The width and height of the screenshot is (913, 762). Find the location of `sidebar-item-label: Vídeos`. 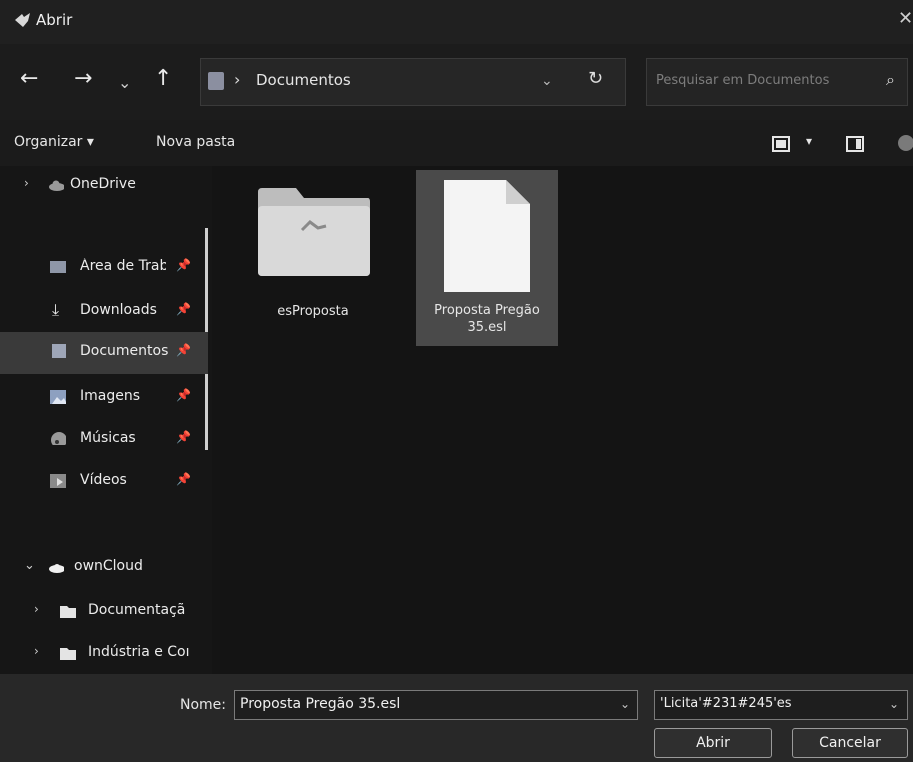

sidebar-item-label: Vídeos is located at coordinates (103, 480).